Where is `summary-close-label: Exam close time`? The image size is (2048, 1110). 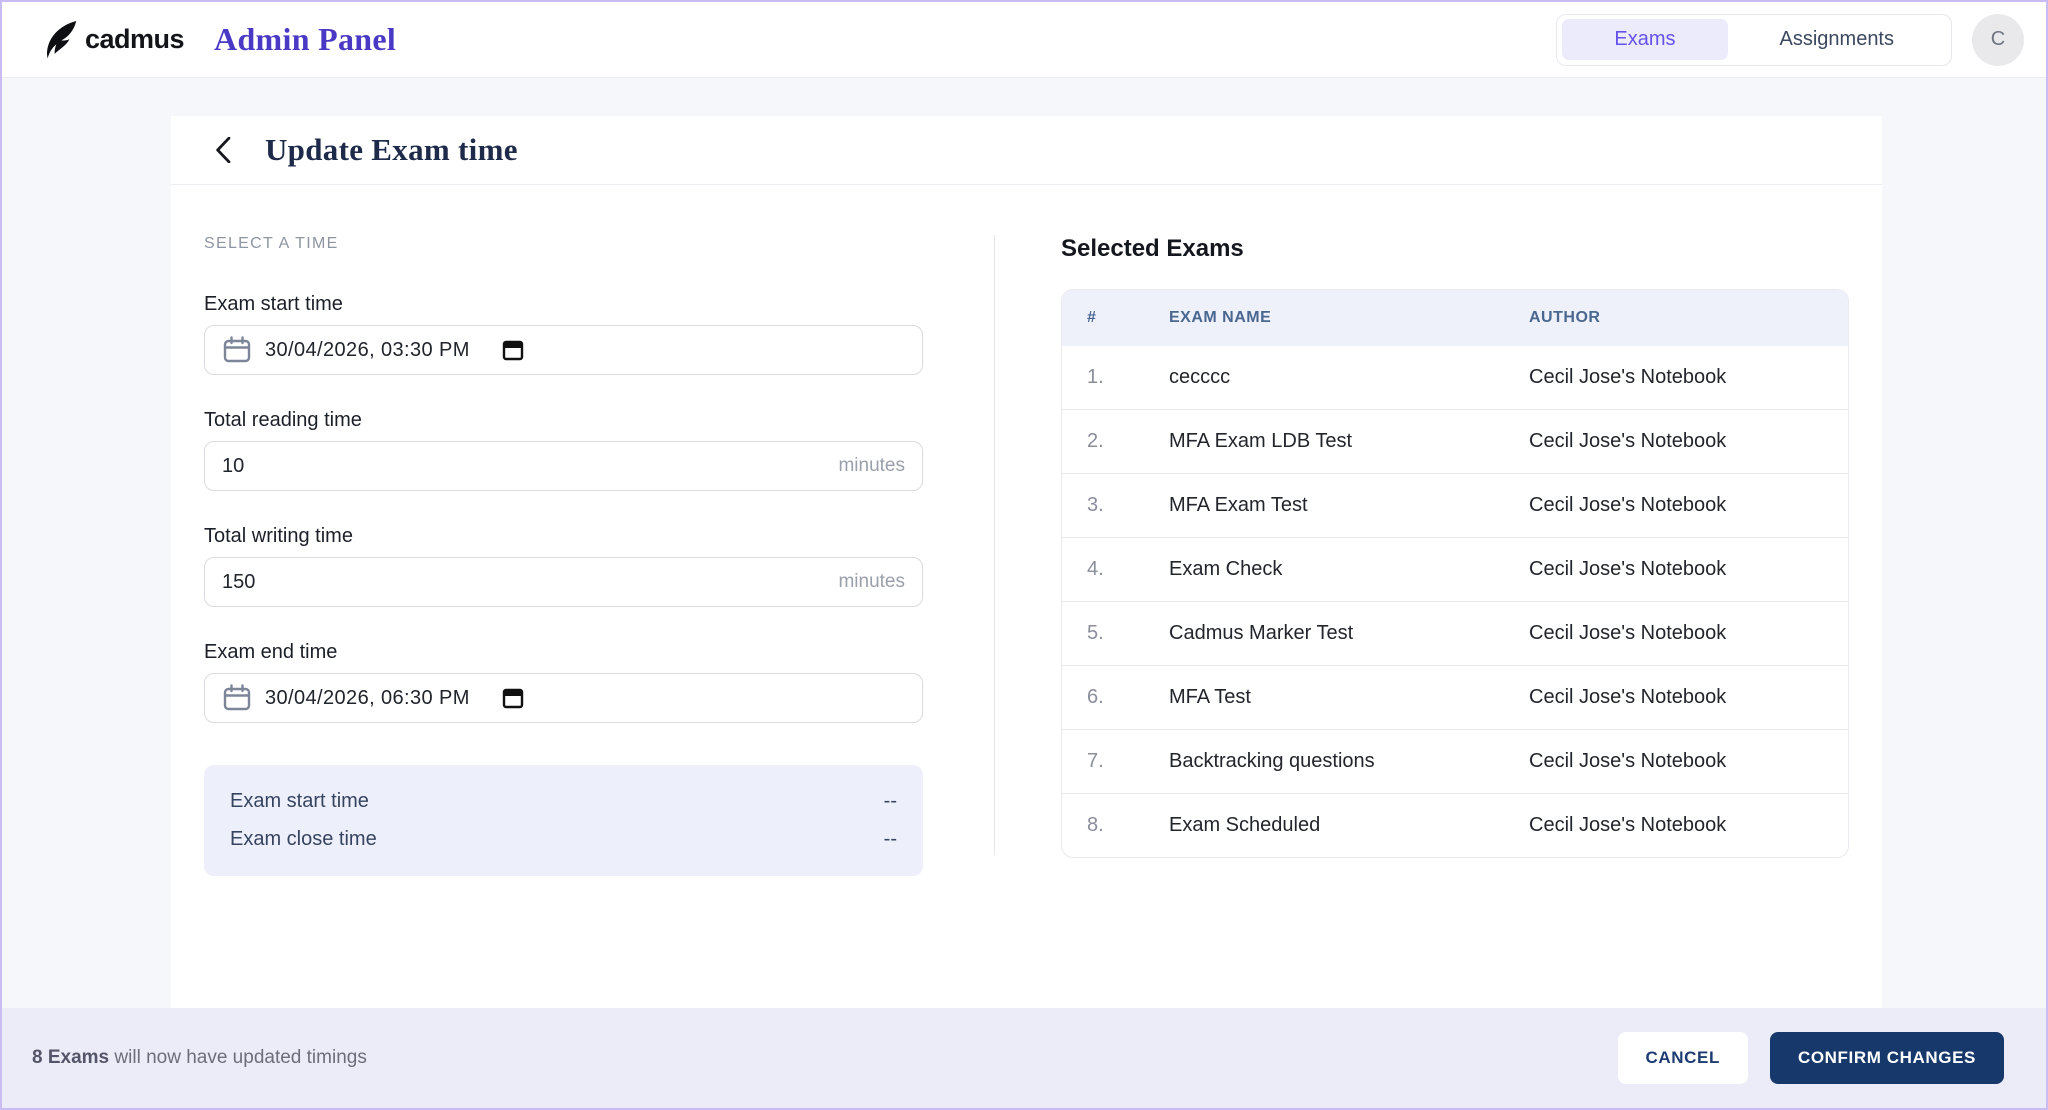
summary-close-label: Exam close time is located at coordinates (303, 839).